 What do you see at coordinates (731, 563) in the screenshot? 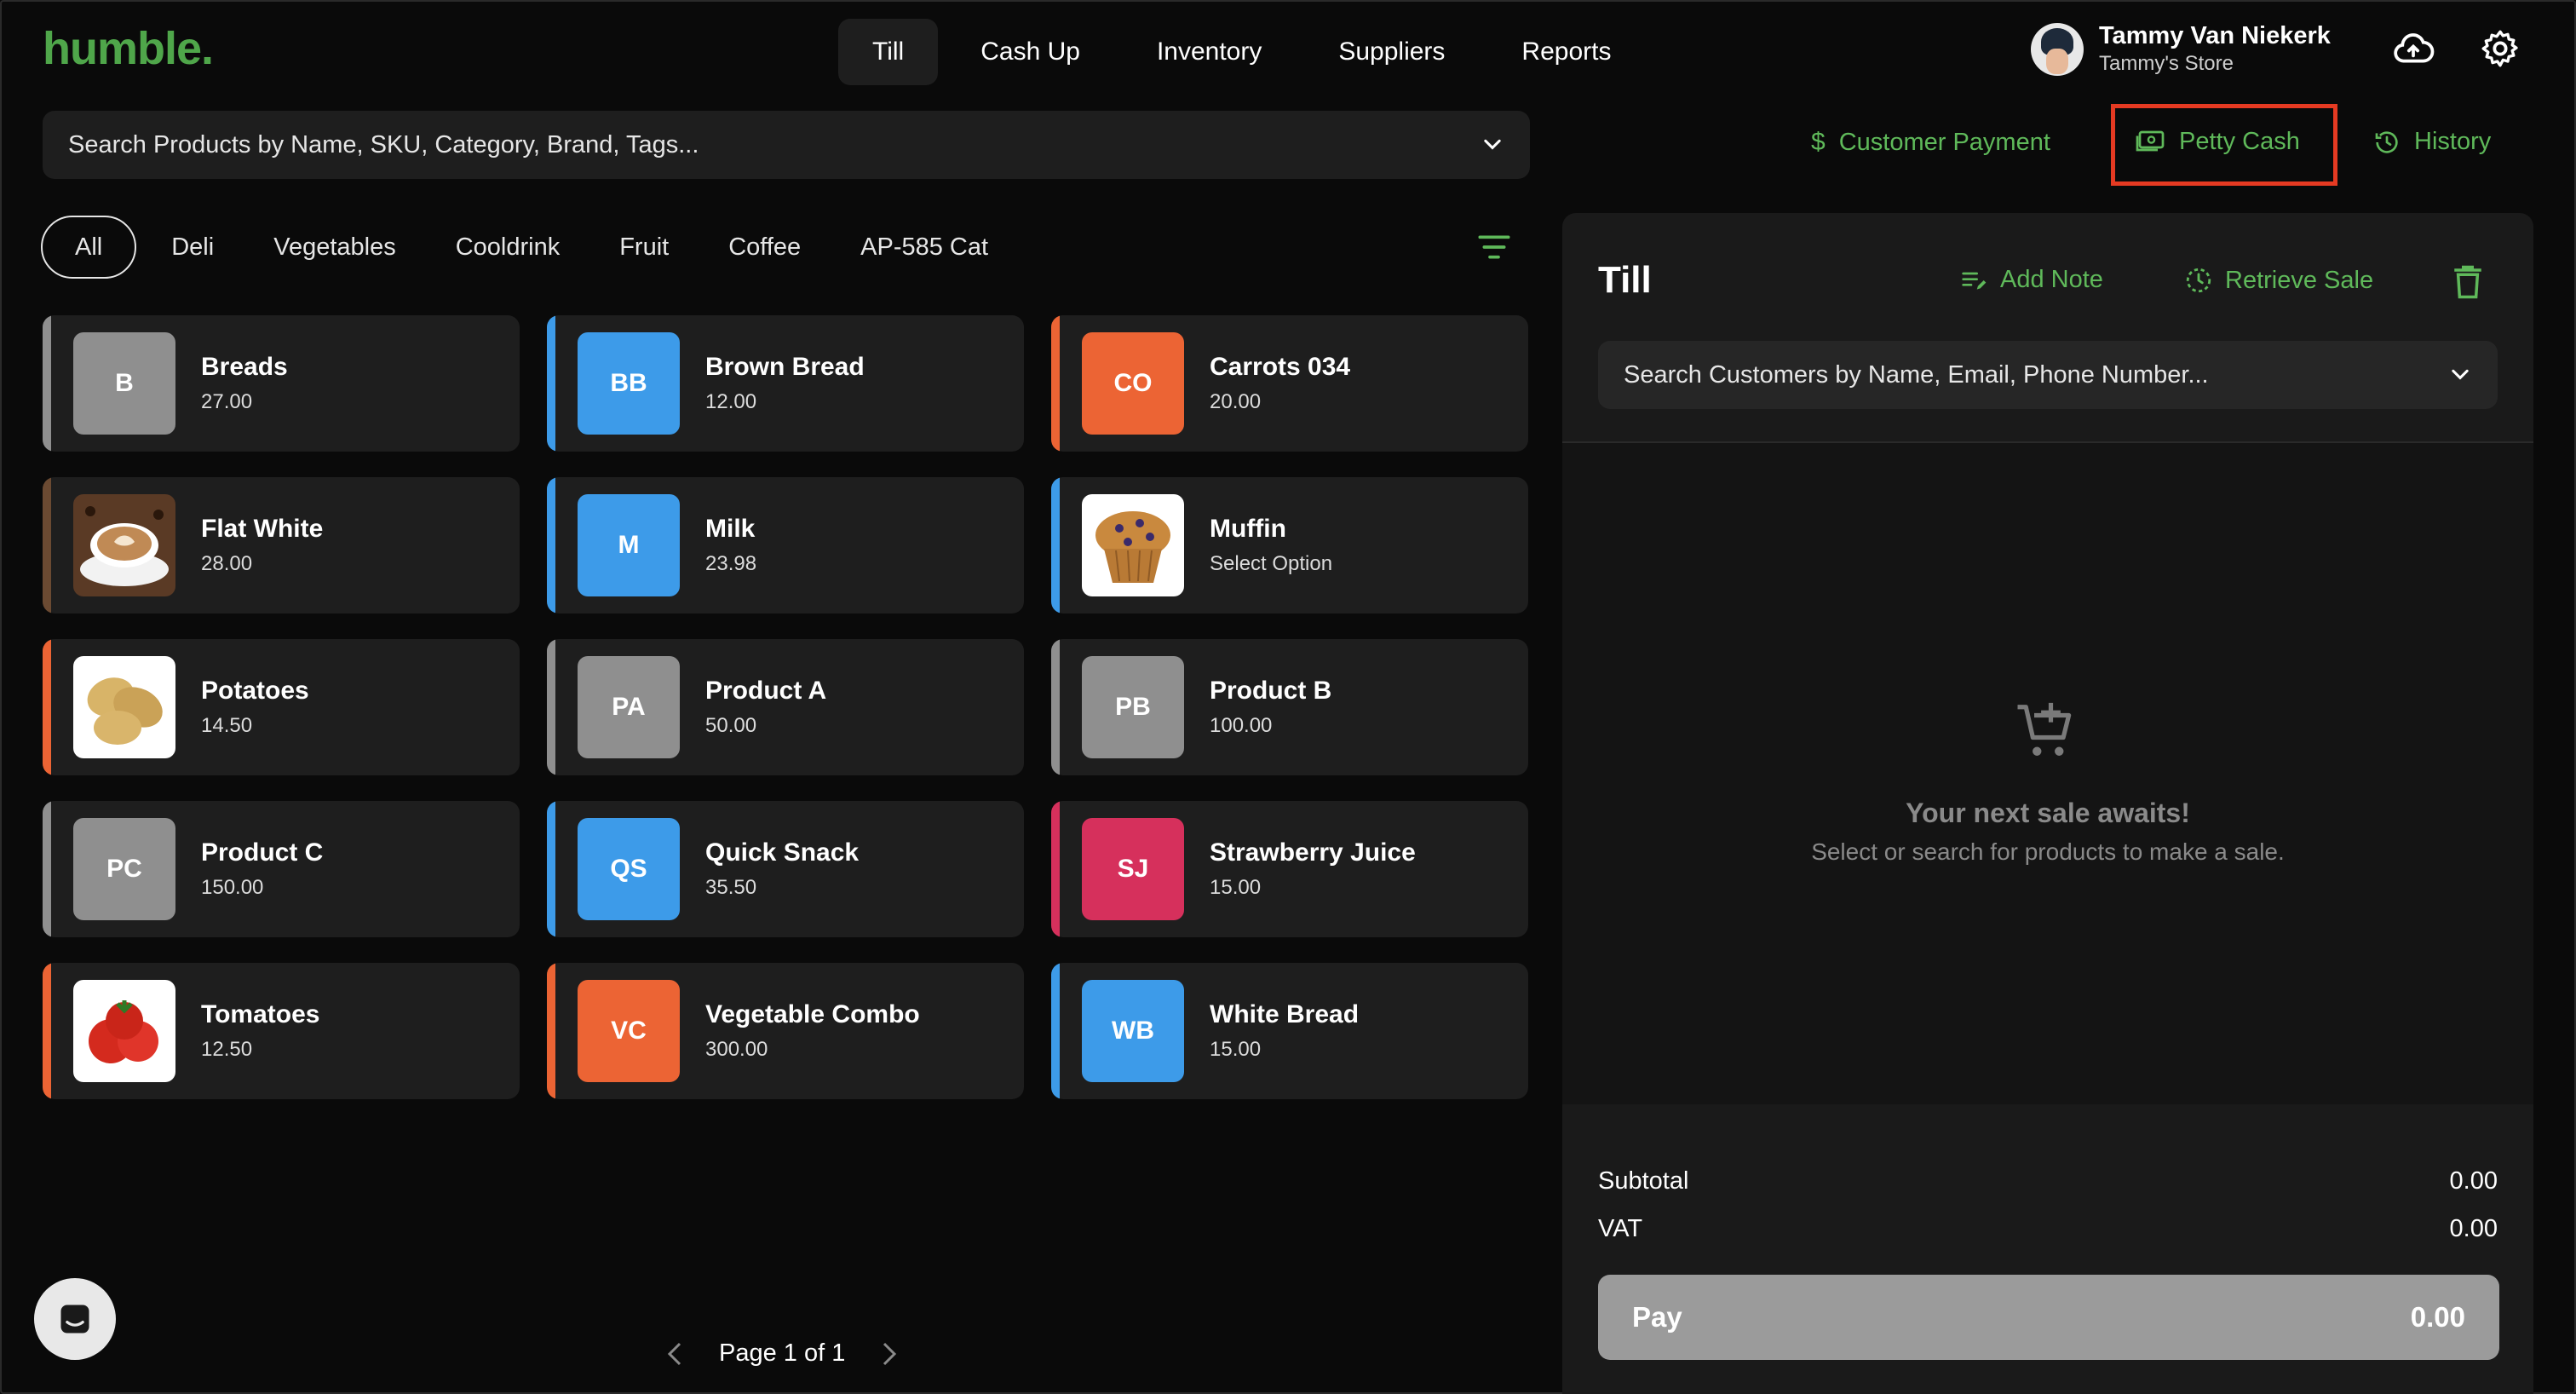
I see `product-price: 23.98` at bounding box center [731, 563].